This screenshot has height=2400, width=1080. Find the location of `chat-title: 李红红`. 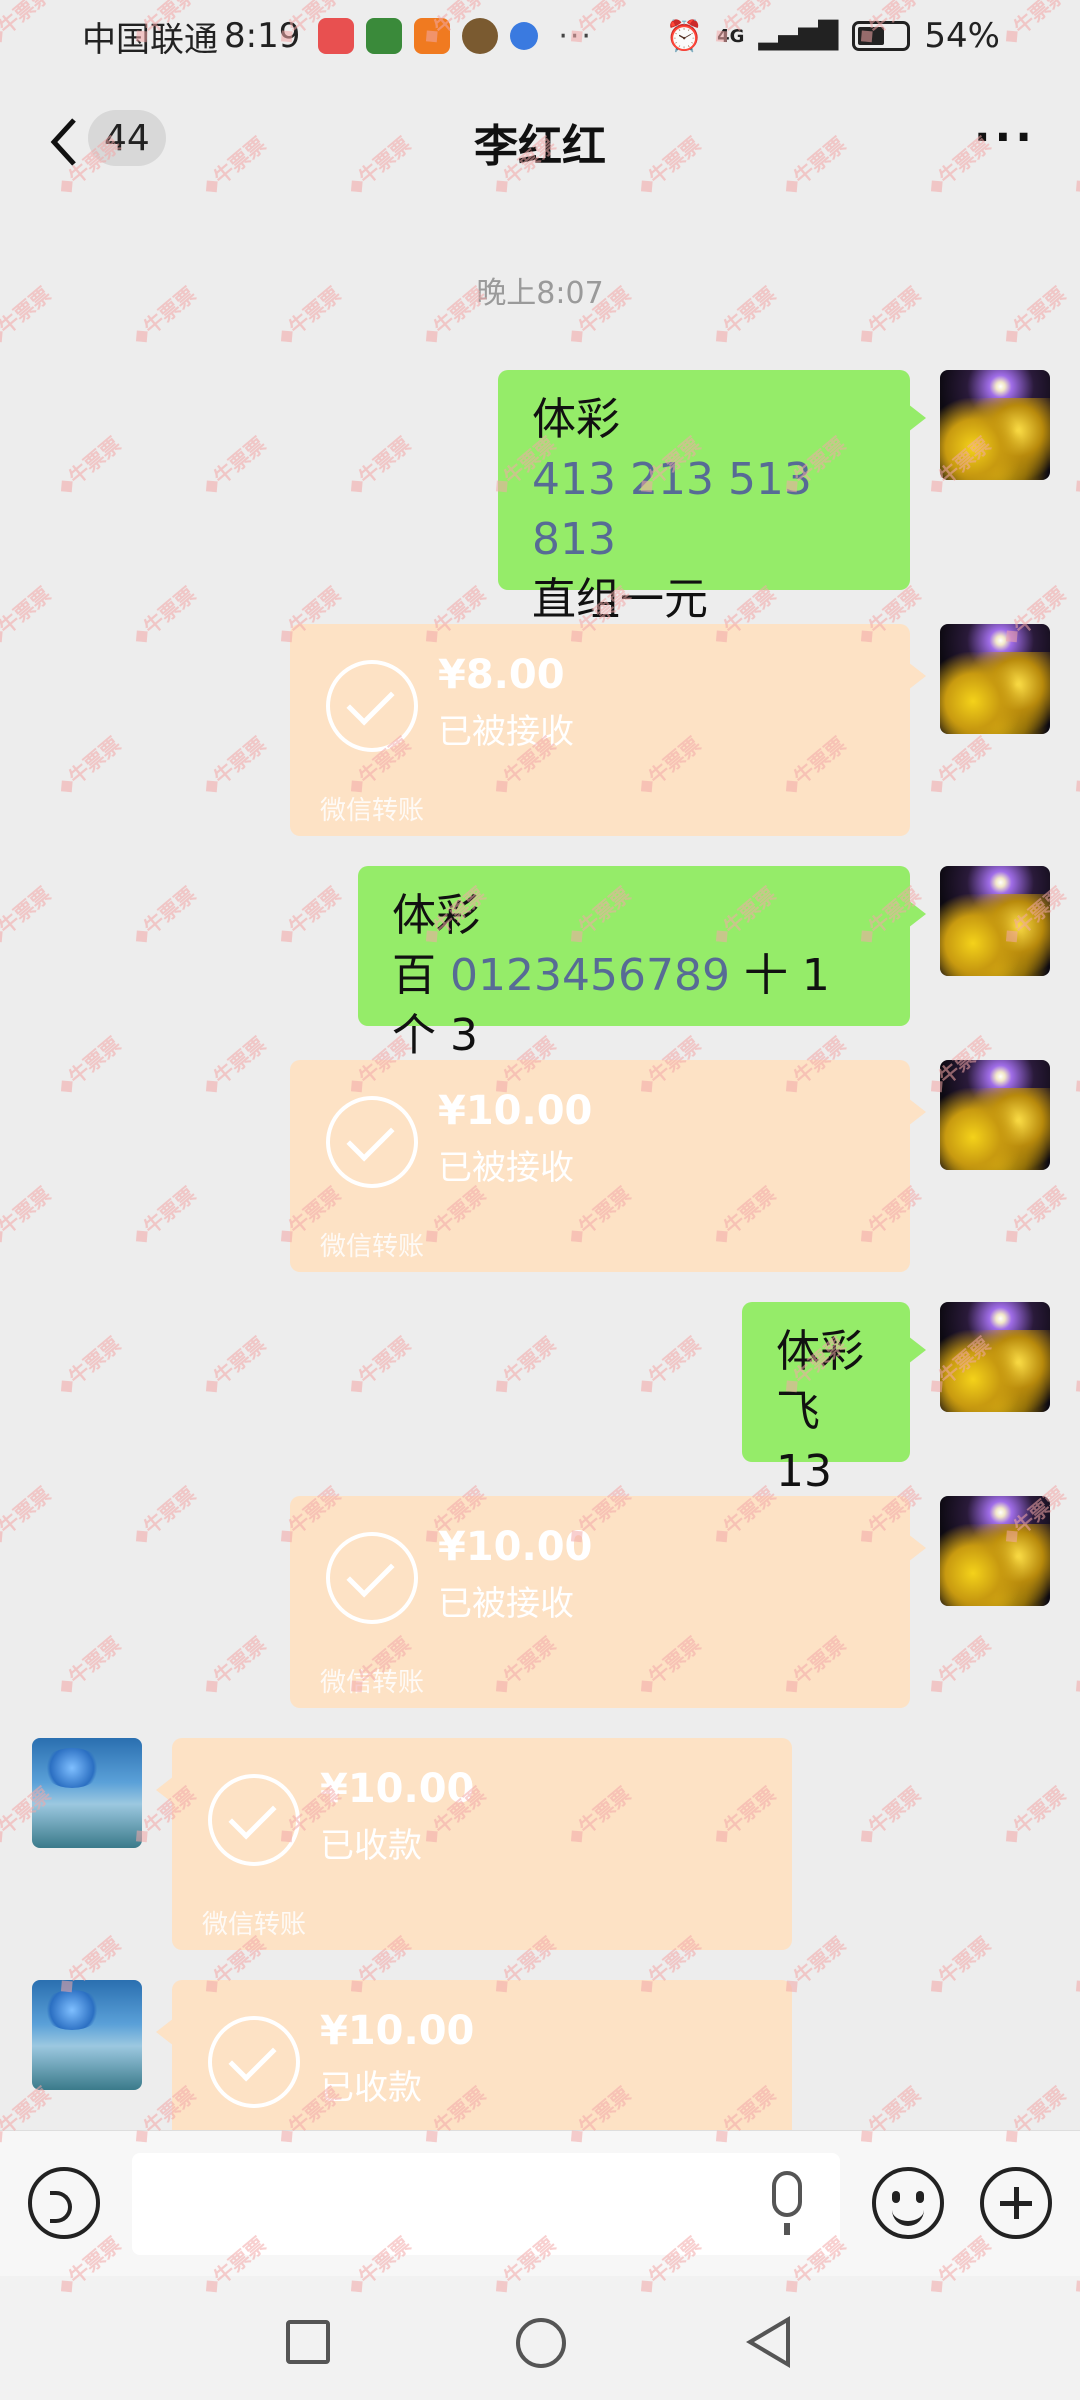

chat-title: 李红红 is located at coordinates (540, 146).